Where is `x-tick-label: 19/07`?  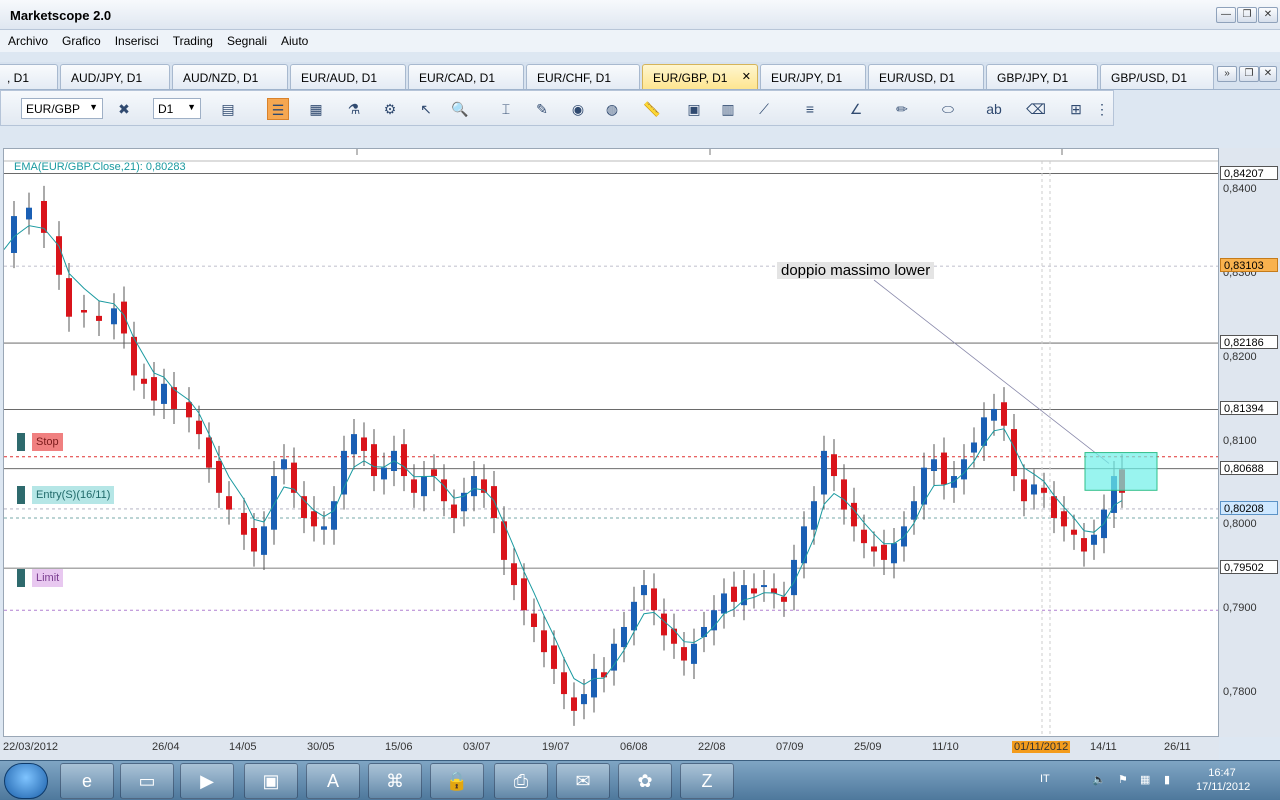
x-tick-label: 19/07 is located at coordinates (556, 747).